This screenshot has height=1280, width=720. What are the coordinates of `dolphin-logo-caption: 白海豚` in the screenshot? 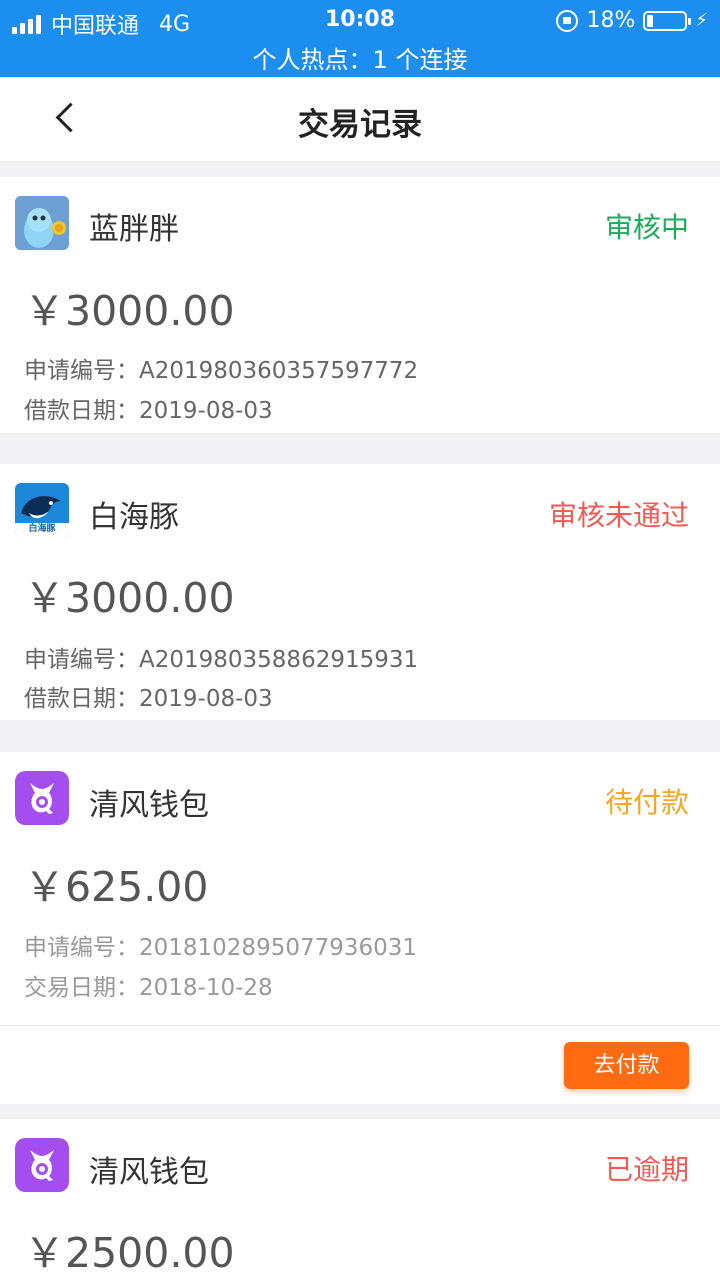 It's located at (42, 529).